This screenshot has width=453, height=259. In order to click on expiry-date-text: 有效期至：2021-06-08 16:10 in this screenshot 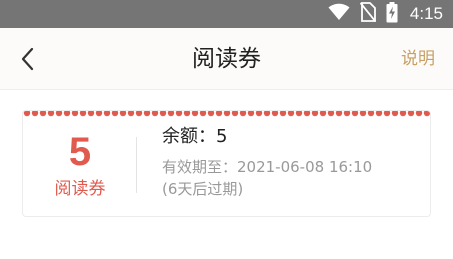, I will do `click(267, 167)`.